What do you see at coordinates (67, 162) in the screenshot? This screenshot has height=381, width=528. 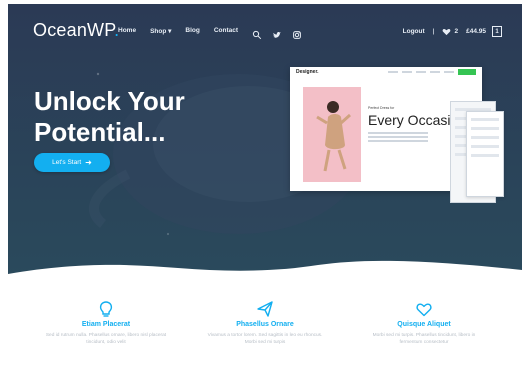 I see `lets-start-label: Let's Start` at bounding box center [67, 162].